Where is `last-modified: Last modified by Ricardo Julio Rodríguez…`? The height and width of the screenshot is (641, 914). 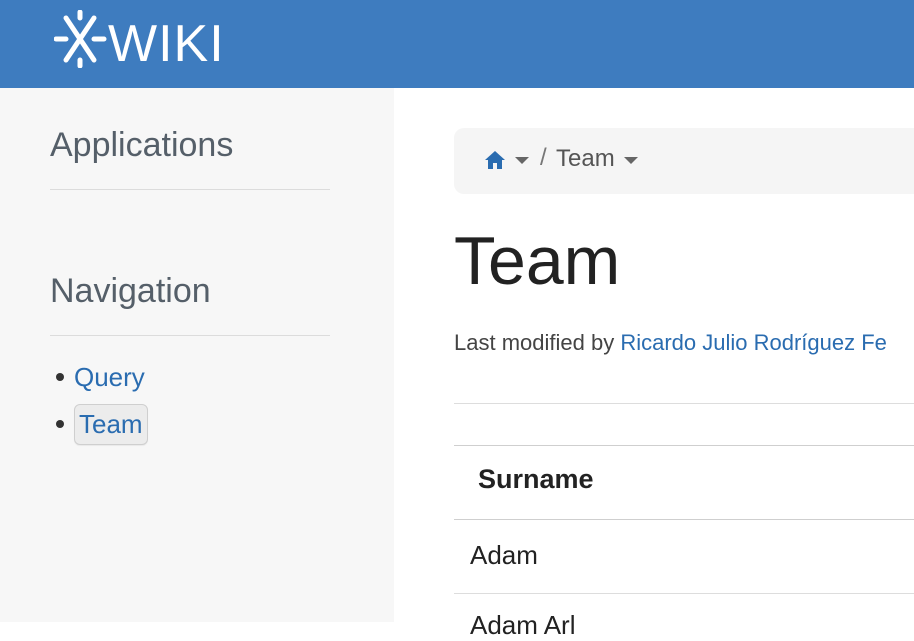
last-modified: Last modified by Ricardo Julio Rodríguez… is located at coordinates (670, 343).